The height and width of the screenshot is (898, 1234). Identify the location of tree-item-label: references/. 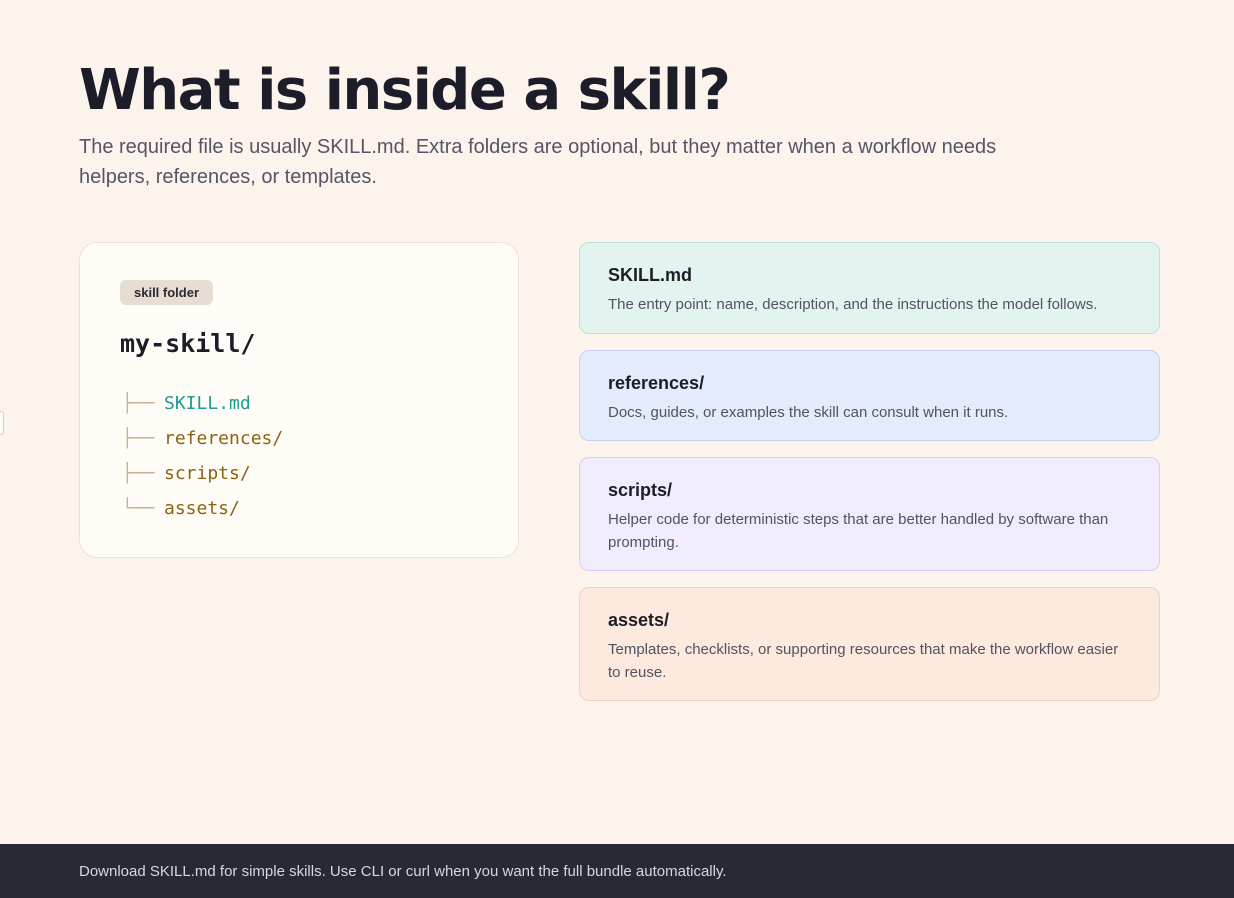
(224, 438).